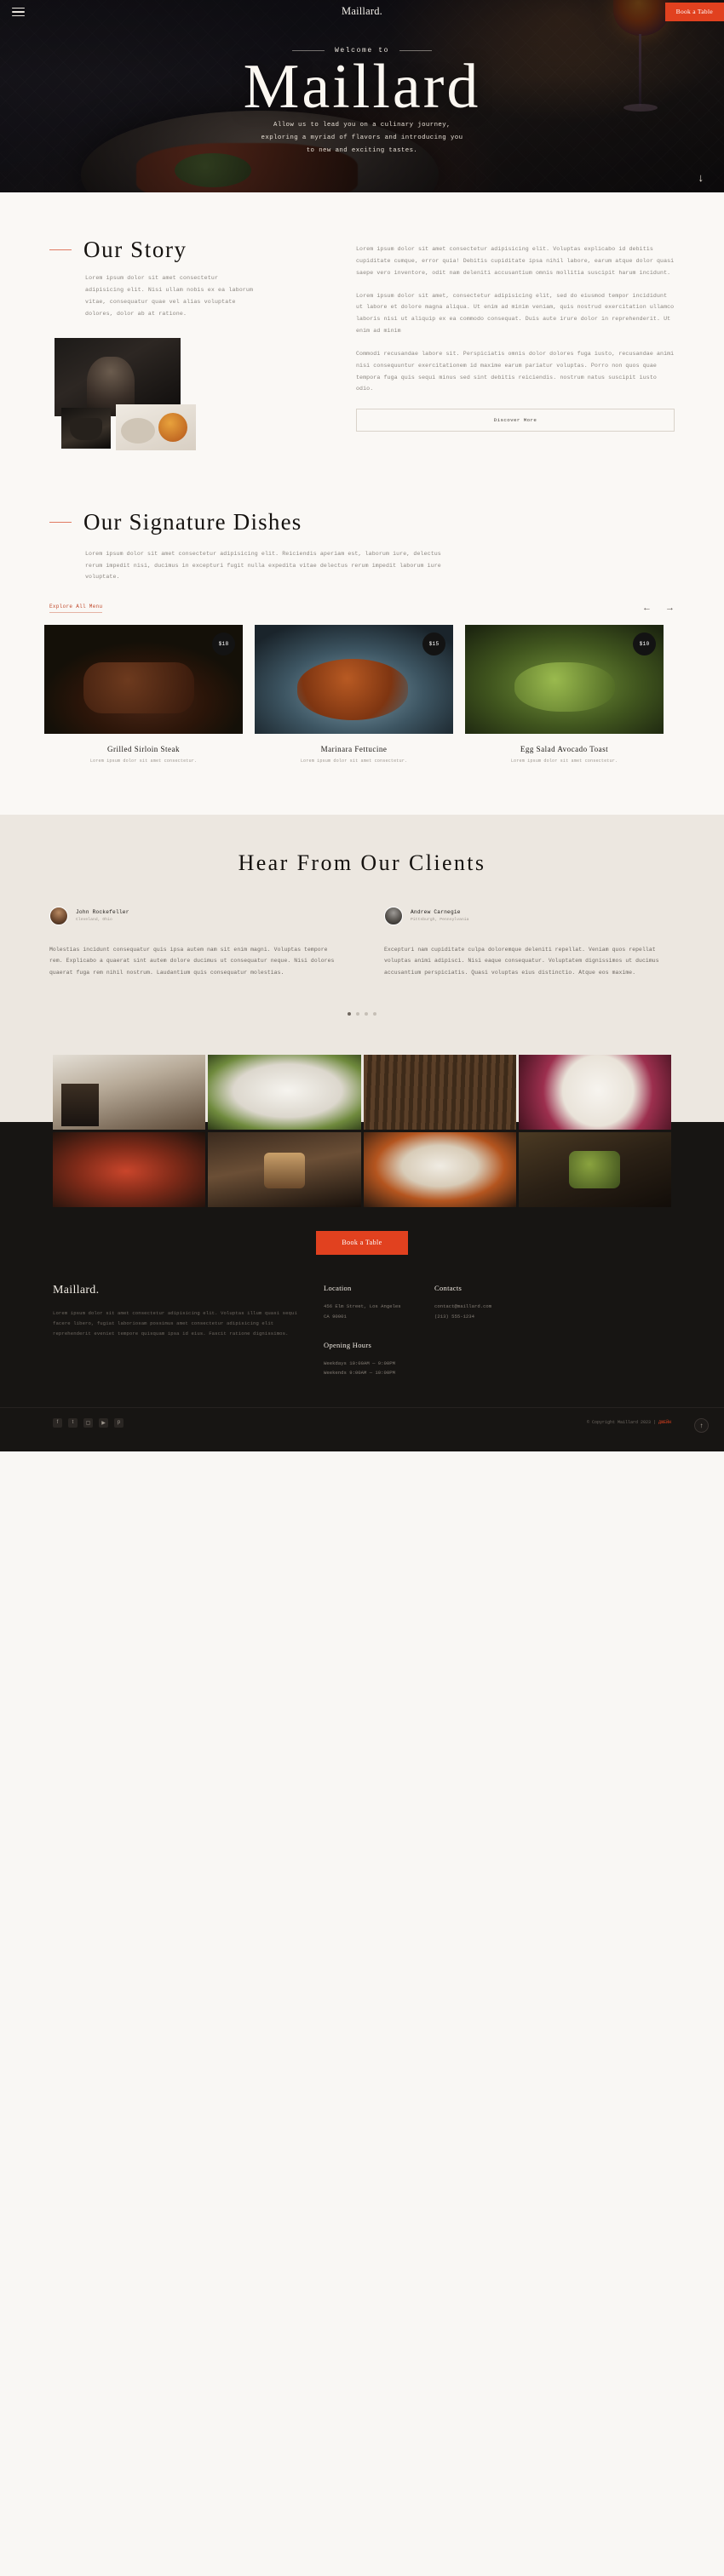 This screenshot has width=724, height=2576. I want to click on explore-all-menu-link: Explore All Menu, so click(76, 608).